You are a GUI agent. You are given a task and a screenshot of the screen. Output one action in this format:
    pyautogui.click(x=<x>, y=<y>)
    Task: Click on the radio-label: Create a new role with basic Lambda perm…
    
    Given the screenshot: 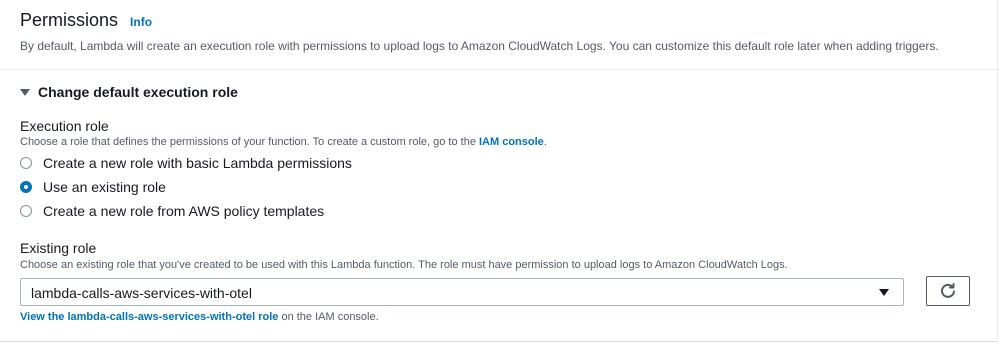 What is the action you would take?
    pyautogui.click(x=197, y=163)
    